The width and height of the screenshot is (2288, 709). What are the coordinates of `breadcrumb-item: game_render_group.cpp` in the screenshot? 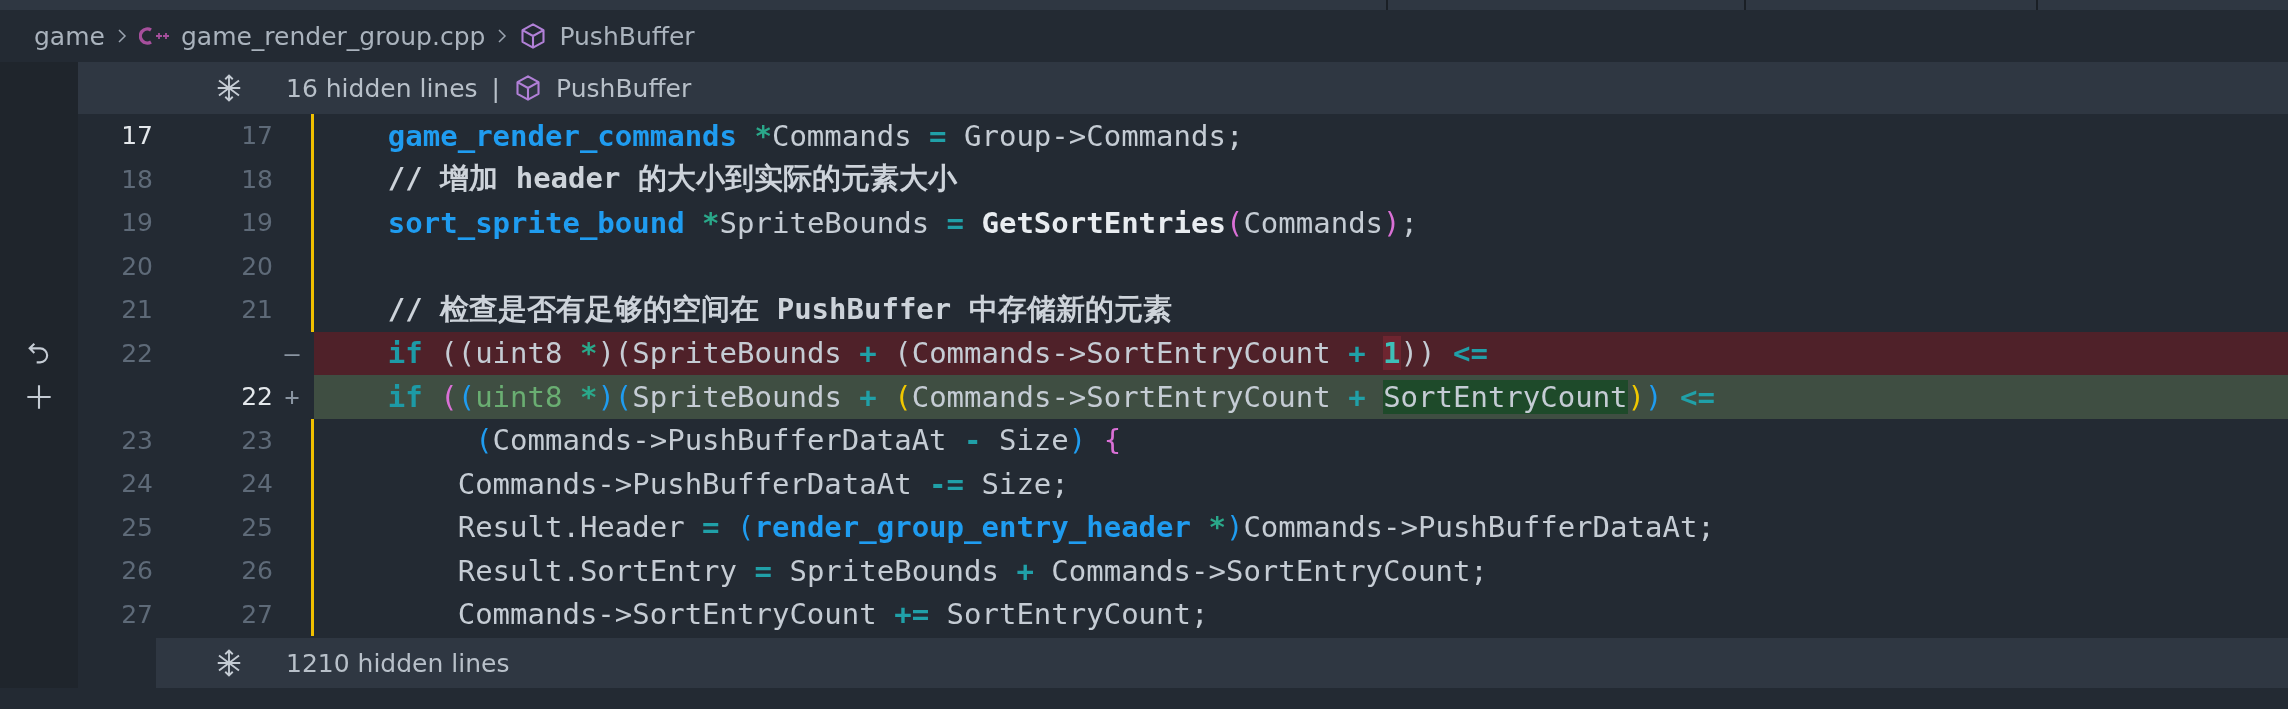 It's located at (333, 36).